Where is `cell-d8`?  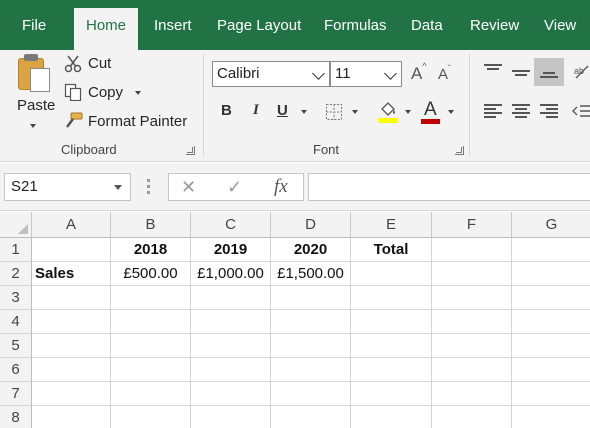
cell-d8 is located at coordinates (311, 417).